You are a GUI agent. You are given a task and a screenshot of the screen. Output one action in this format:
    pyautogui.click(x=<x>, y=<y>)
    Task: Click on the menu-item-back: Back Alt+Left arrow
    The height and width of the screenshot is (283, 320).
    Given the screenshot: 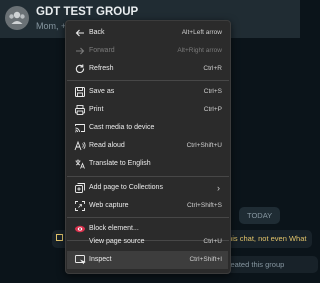 What is the action you would take?
    pyautogui.click(x=147, y=33)
    